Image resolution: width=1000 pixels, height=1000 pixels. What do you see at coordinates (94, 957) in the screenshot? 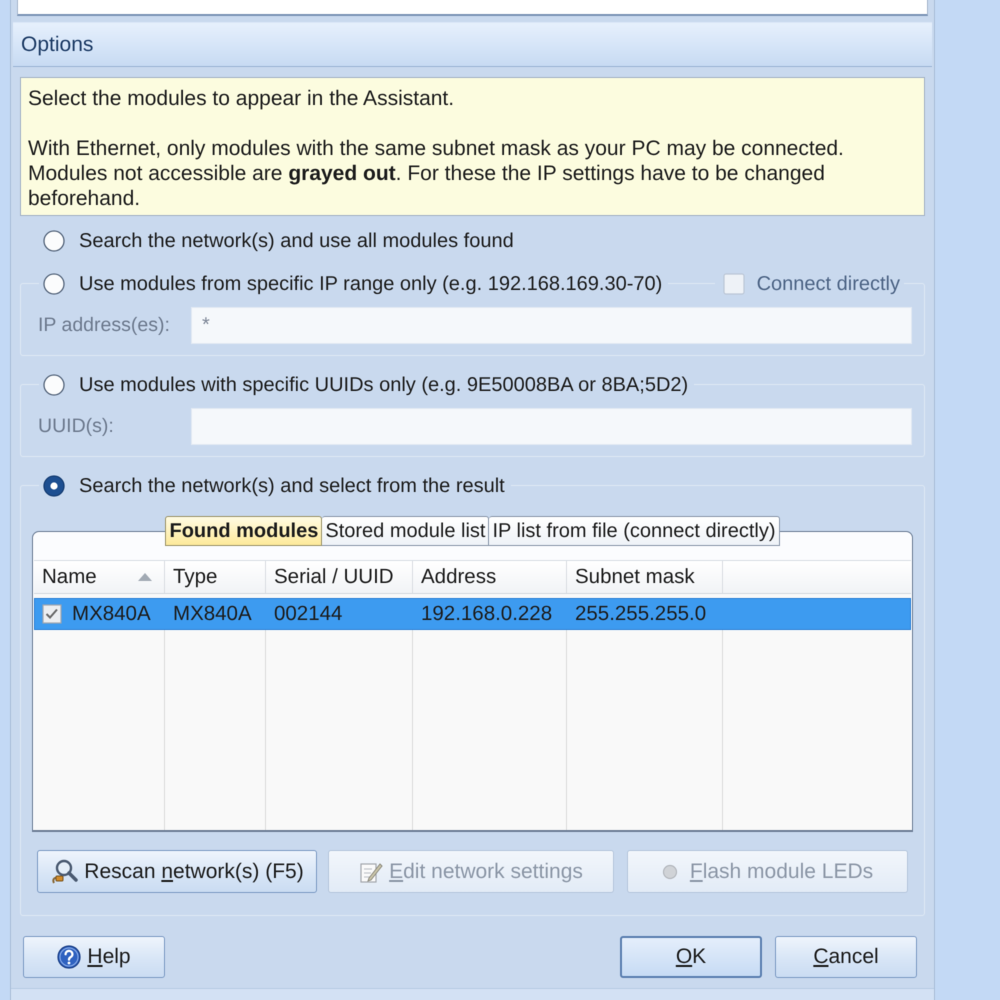
I see `help-button: Help` at bounding box center [94, 957].